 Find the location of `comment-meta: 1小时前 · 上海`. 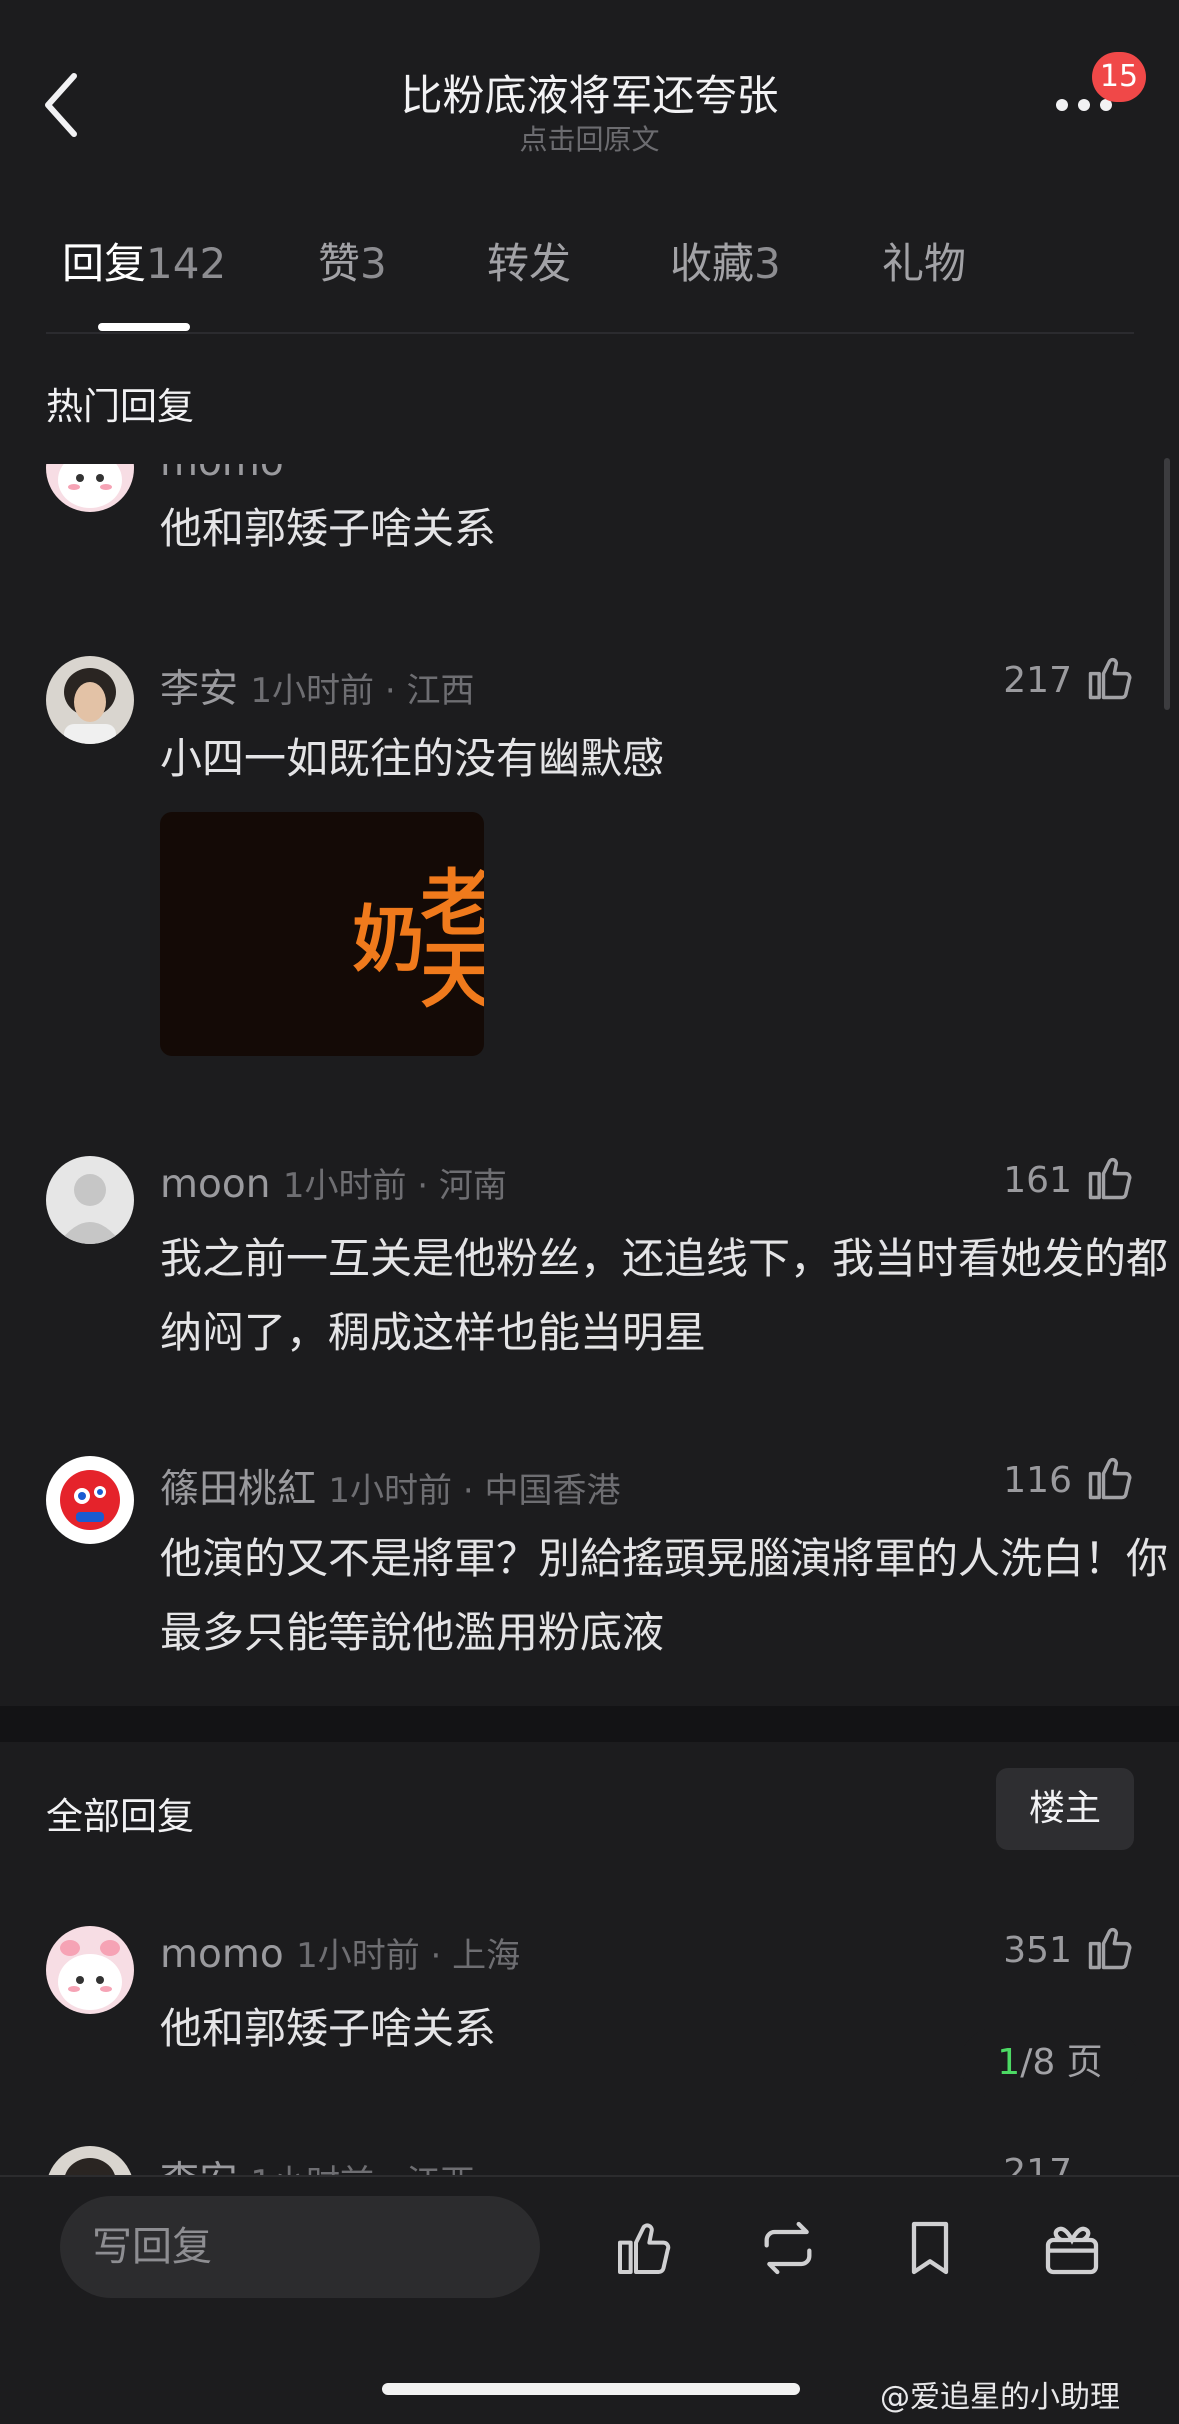

comment-meta: 1小时前 · 上海 is located at coordinates (408, 1956).